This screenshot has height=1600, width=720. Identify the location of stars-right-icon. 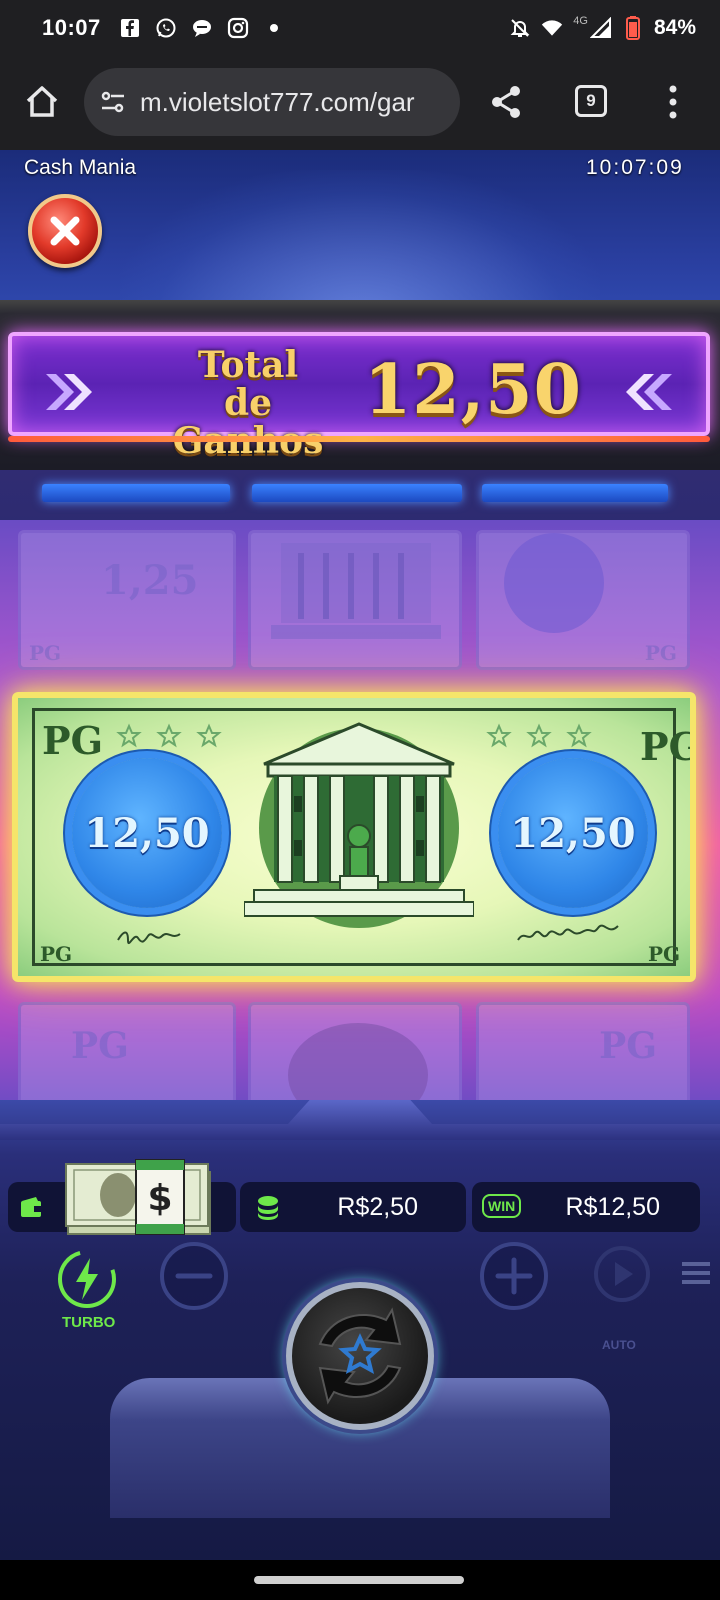
(539, 735).